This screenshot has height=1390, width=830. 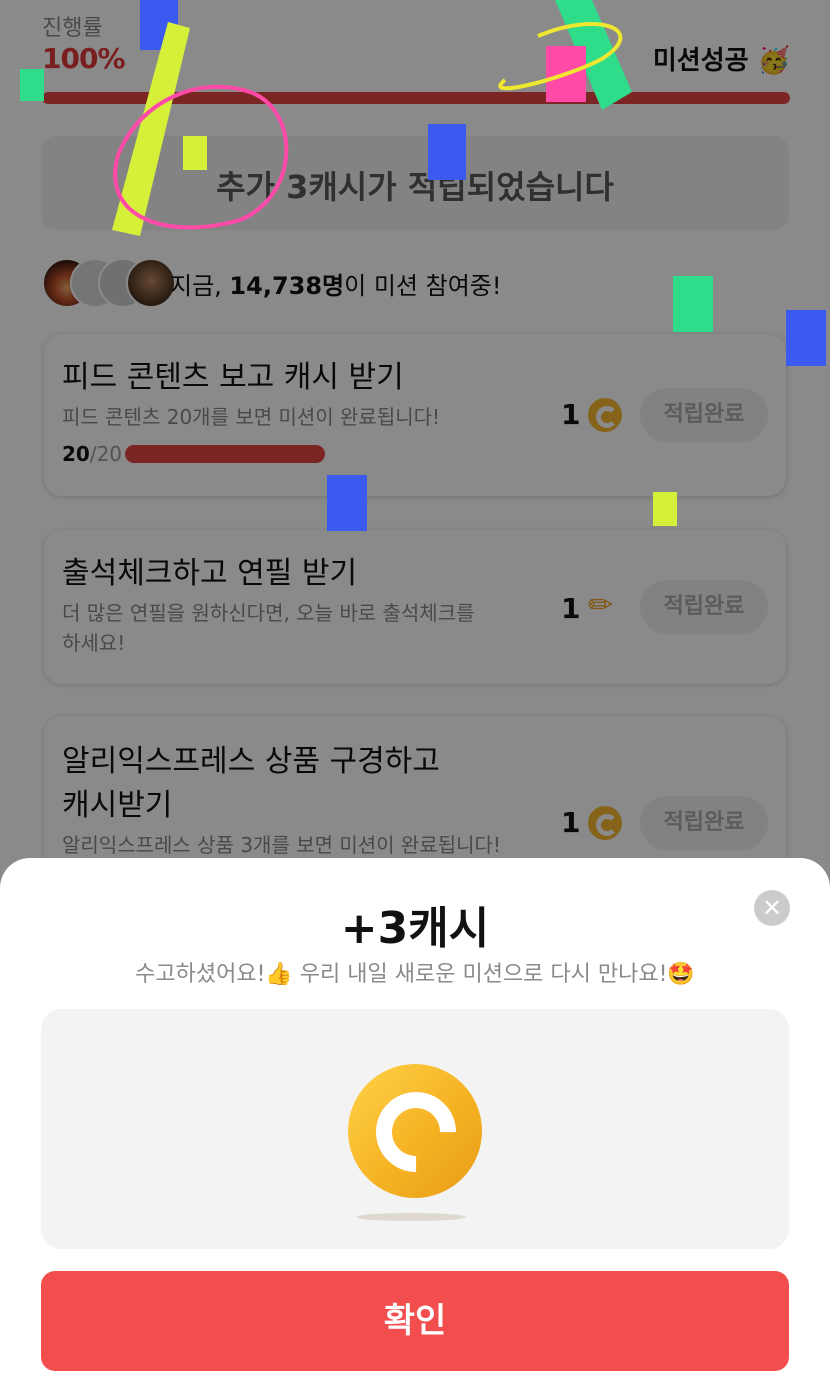 I want to click on coin-letter-c, so click(x=416, y=1132).